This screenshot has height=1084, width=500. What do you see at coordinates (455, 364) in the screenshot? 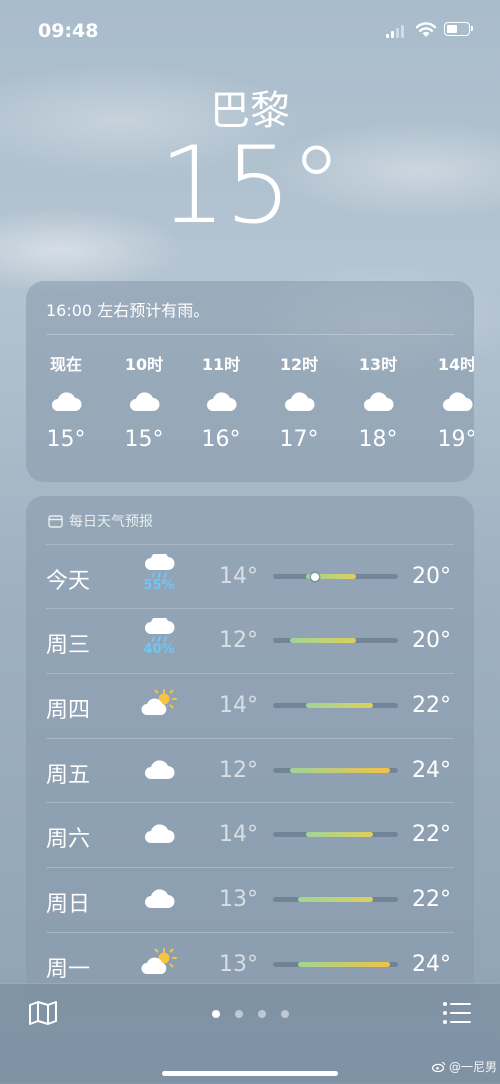
I see `hour-label: 14时` at bounding box center [455, 364].